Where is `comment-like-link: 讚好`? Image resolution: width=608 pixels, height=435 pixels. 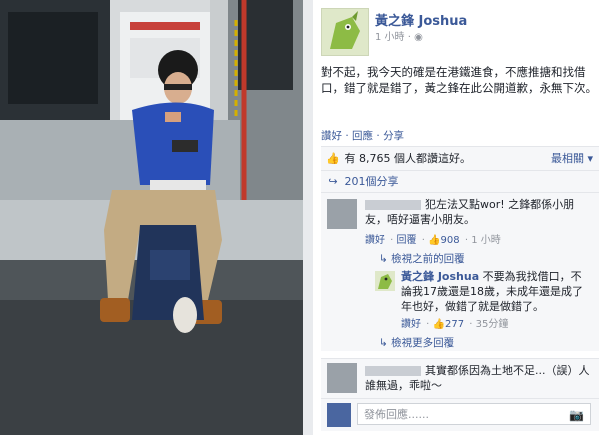 comment-like-link: 讚好 is located at coordinates (375, 240).